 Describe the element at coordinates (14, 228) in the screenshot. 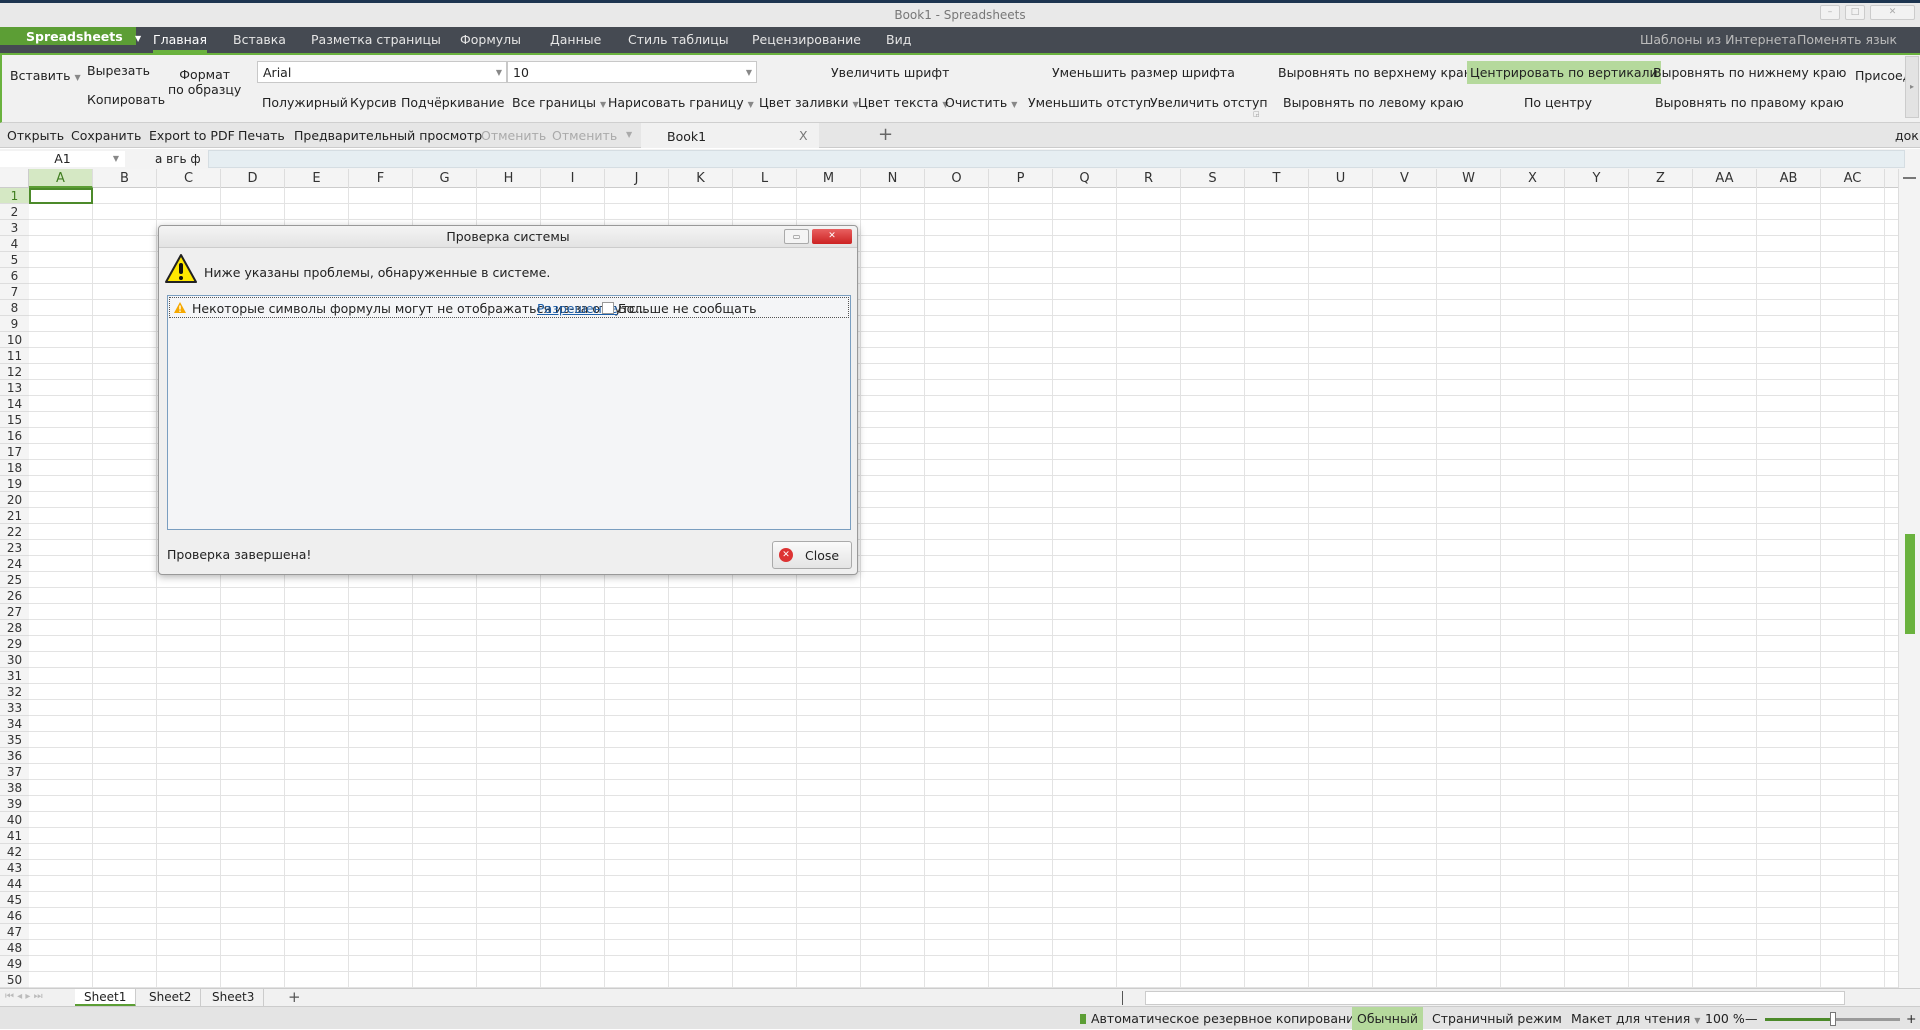

I see `row-header-3: 3` at that location.